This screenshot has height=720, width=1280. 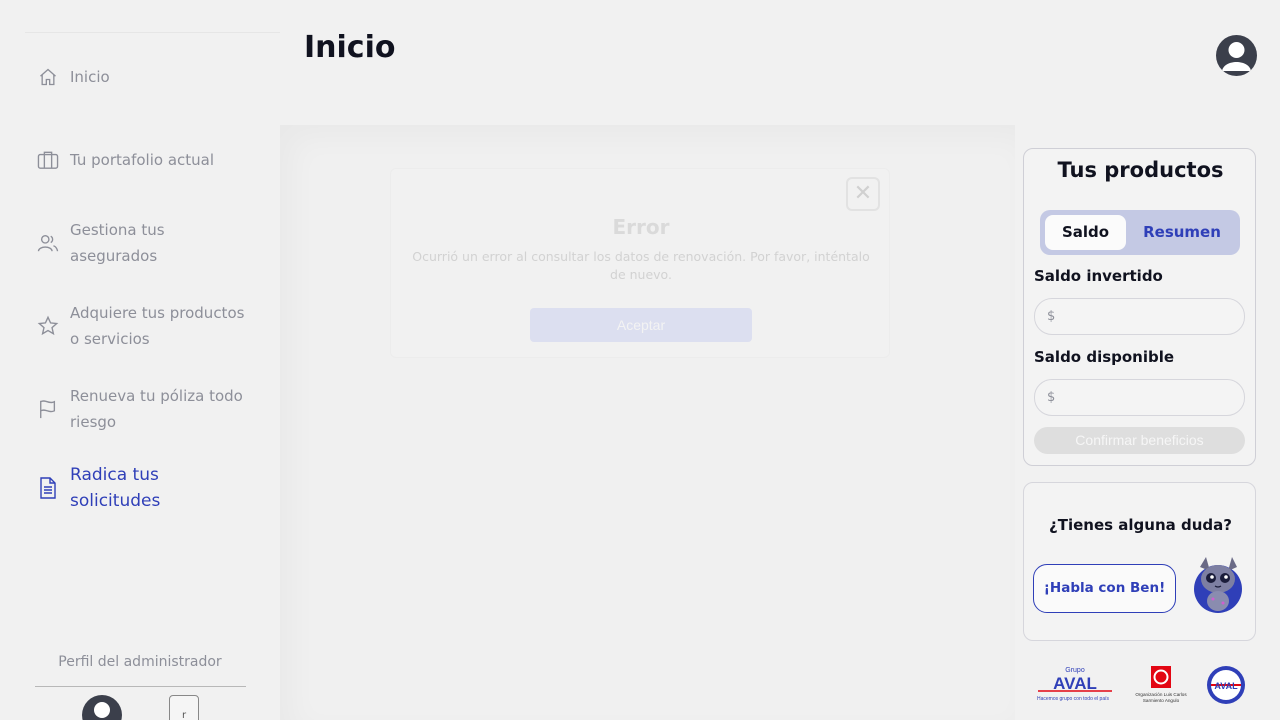 I want to click on sarmiento-logo-line1: Organización Luis Carlos, so click(x=1161, y=694).